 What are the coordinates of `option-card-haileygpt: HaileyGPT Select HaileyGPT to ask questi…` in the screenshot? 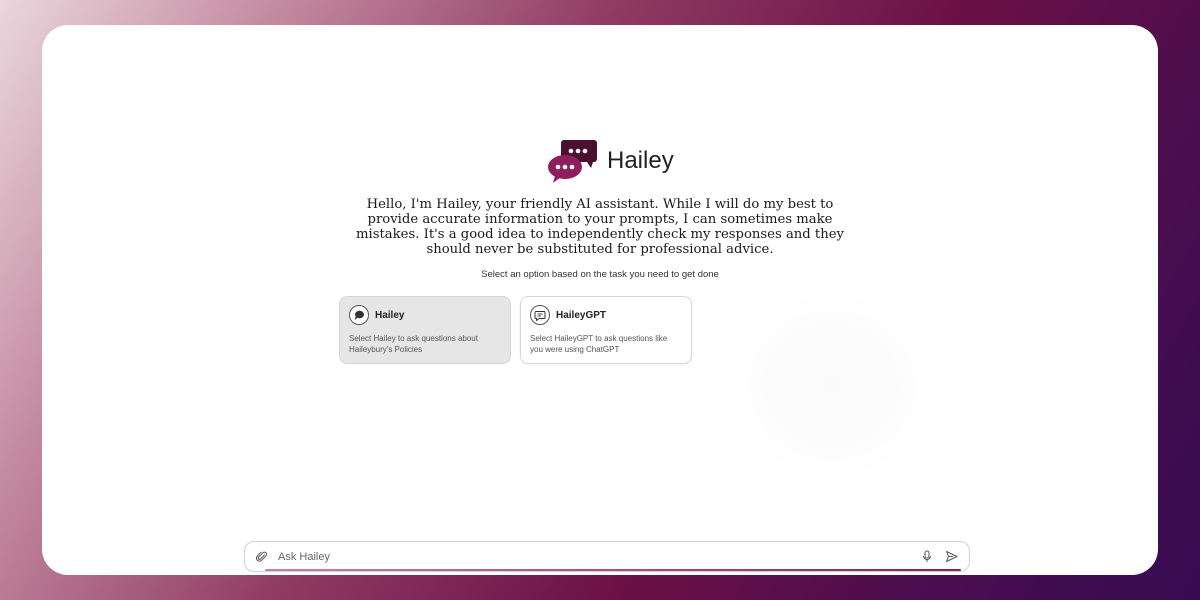 It's located at (606, 330).